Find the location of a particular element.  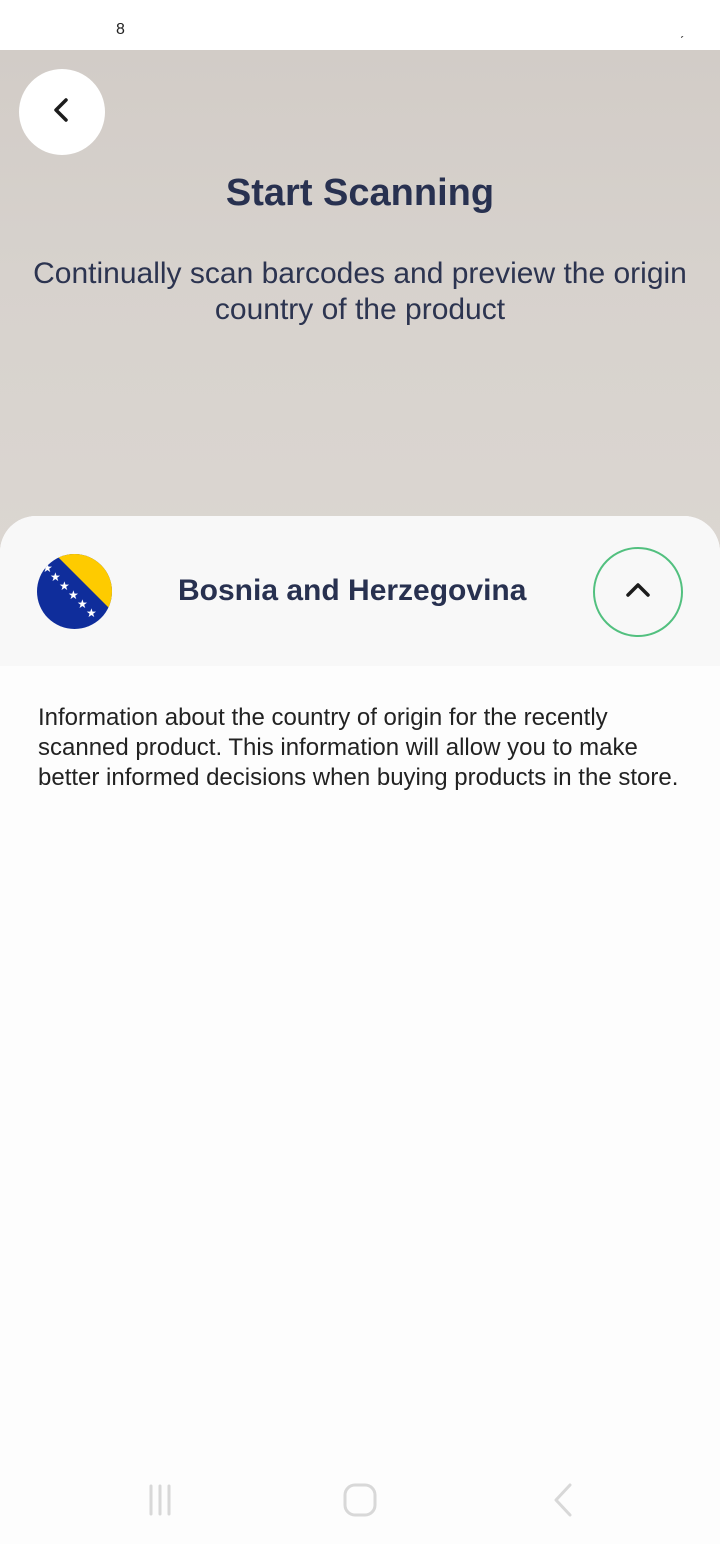

back-button is located at coordinates (62, 112).